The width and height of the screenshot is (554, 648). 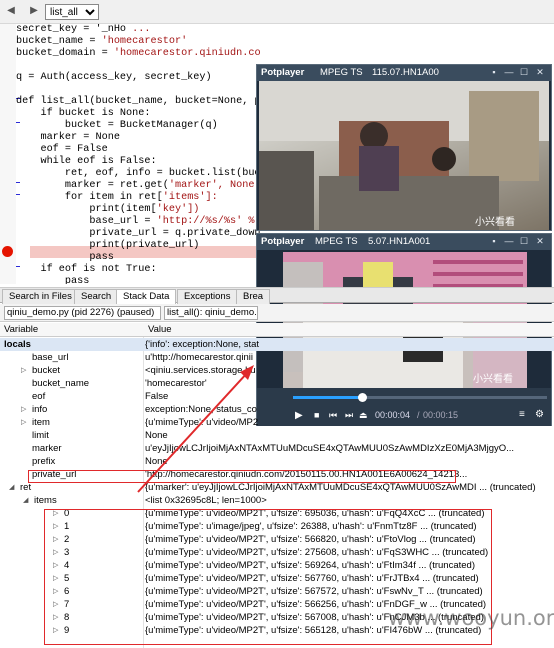 What do you see at coordinates (17, 344) in the screenshot?
I see `variable-name: locals` at bounding box center [17, 344].